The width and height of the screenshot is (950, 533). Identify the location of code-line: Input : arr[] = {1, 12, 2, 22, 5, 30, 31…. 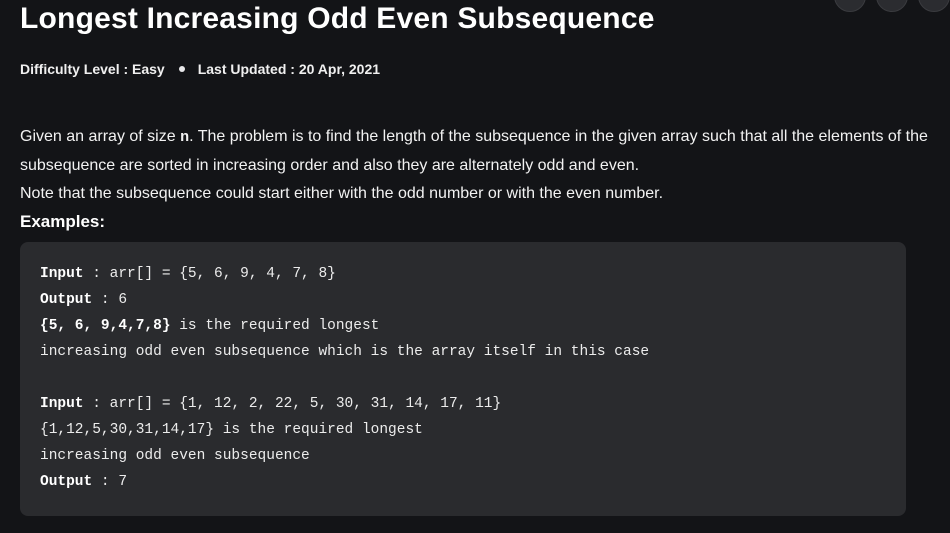
(463, 404).